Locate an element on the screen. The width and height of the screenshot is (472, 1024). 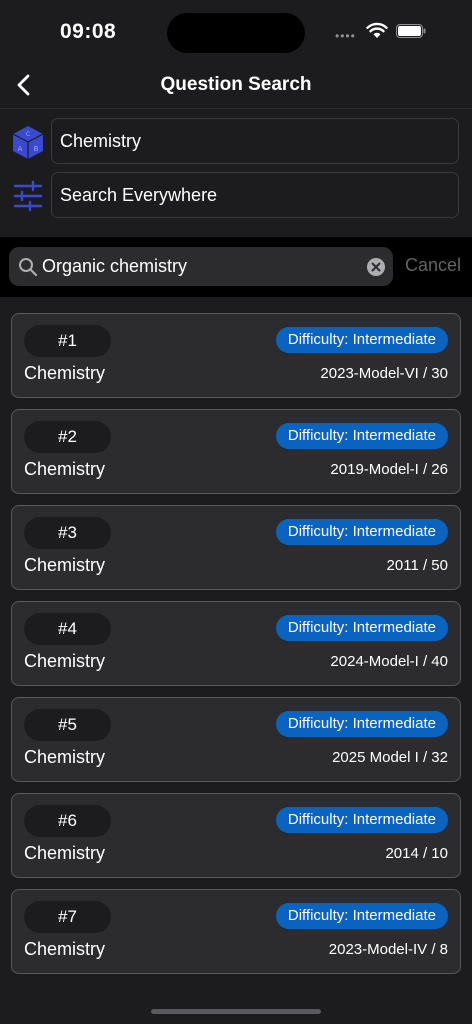
navigation-bar: Question Search is located at coordinates (236, 86).